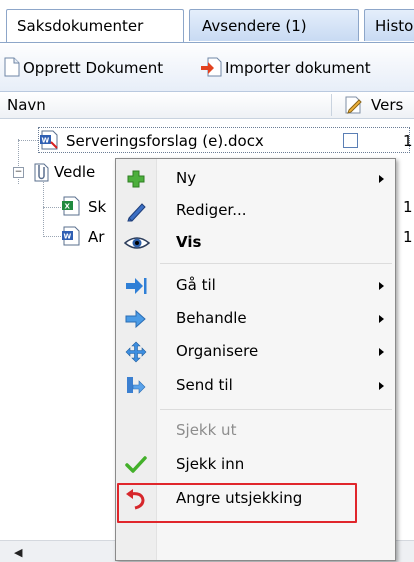 The width and height of the screenshot is (414, 562). Describe the element at coordinates (211, 69) in the screenshot. I see `import-document-icon` at that location.